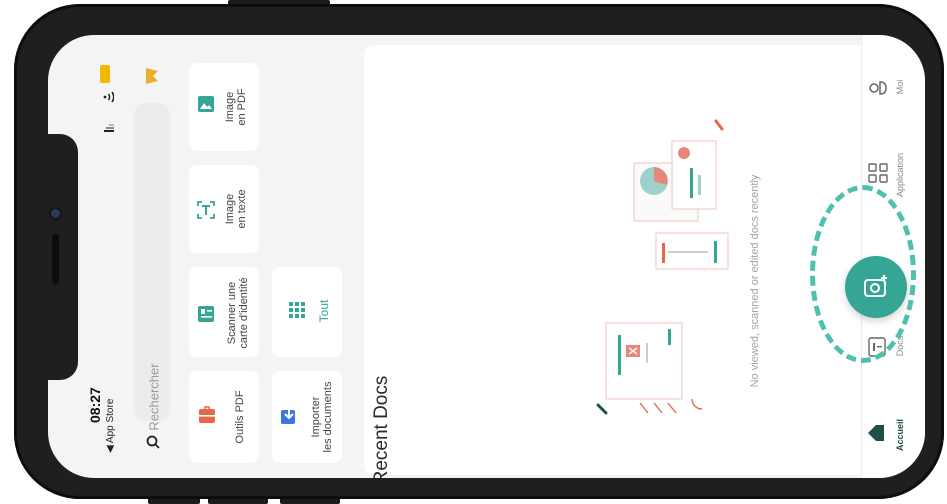 This screenshot has height=504, width=947. What do you see at coordinates (878, 88) in the screenshot?
I see `profile-icon` at bounding box center [878, 88].